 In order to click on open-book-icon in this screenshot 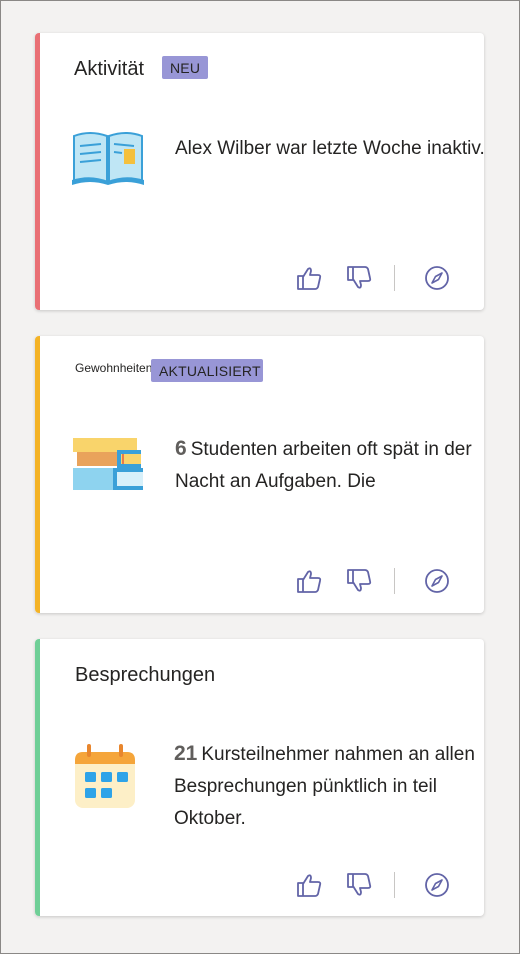, I will do `click(108, 159)`.